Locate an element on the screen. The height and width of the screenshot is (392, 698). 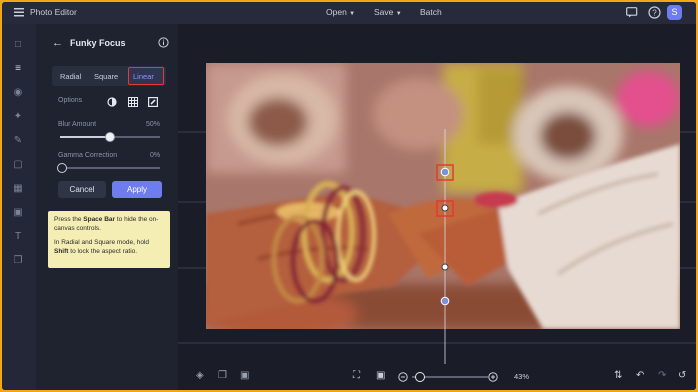
blur-amount-slider is located at coordinates (110, 137).